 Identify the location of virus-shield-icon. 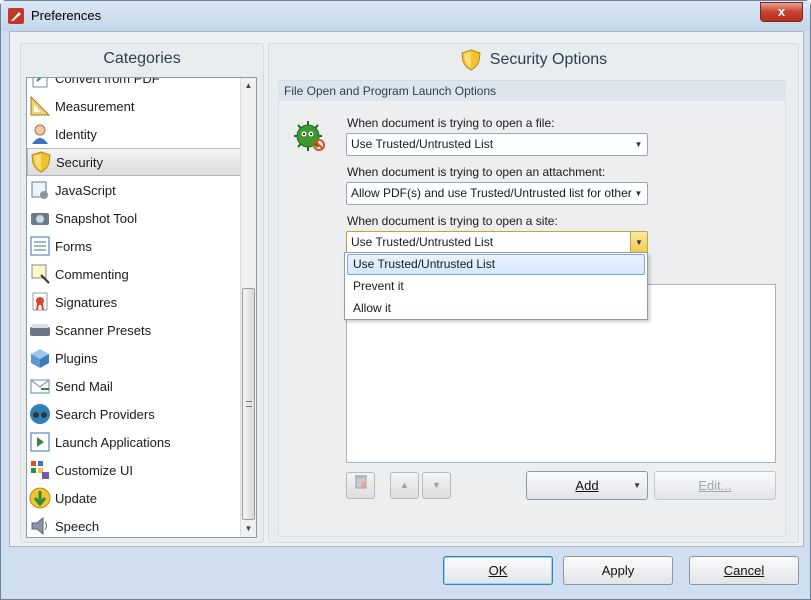
(309, 136).